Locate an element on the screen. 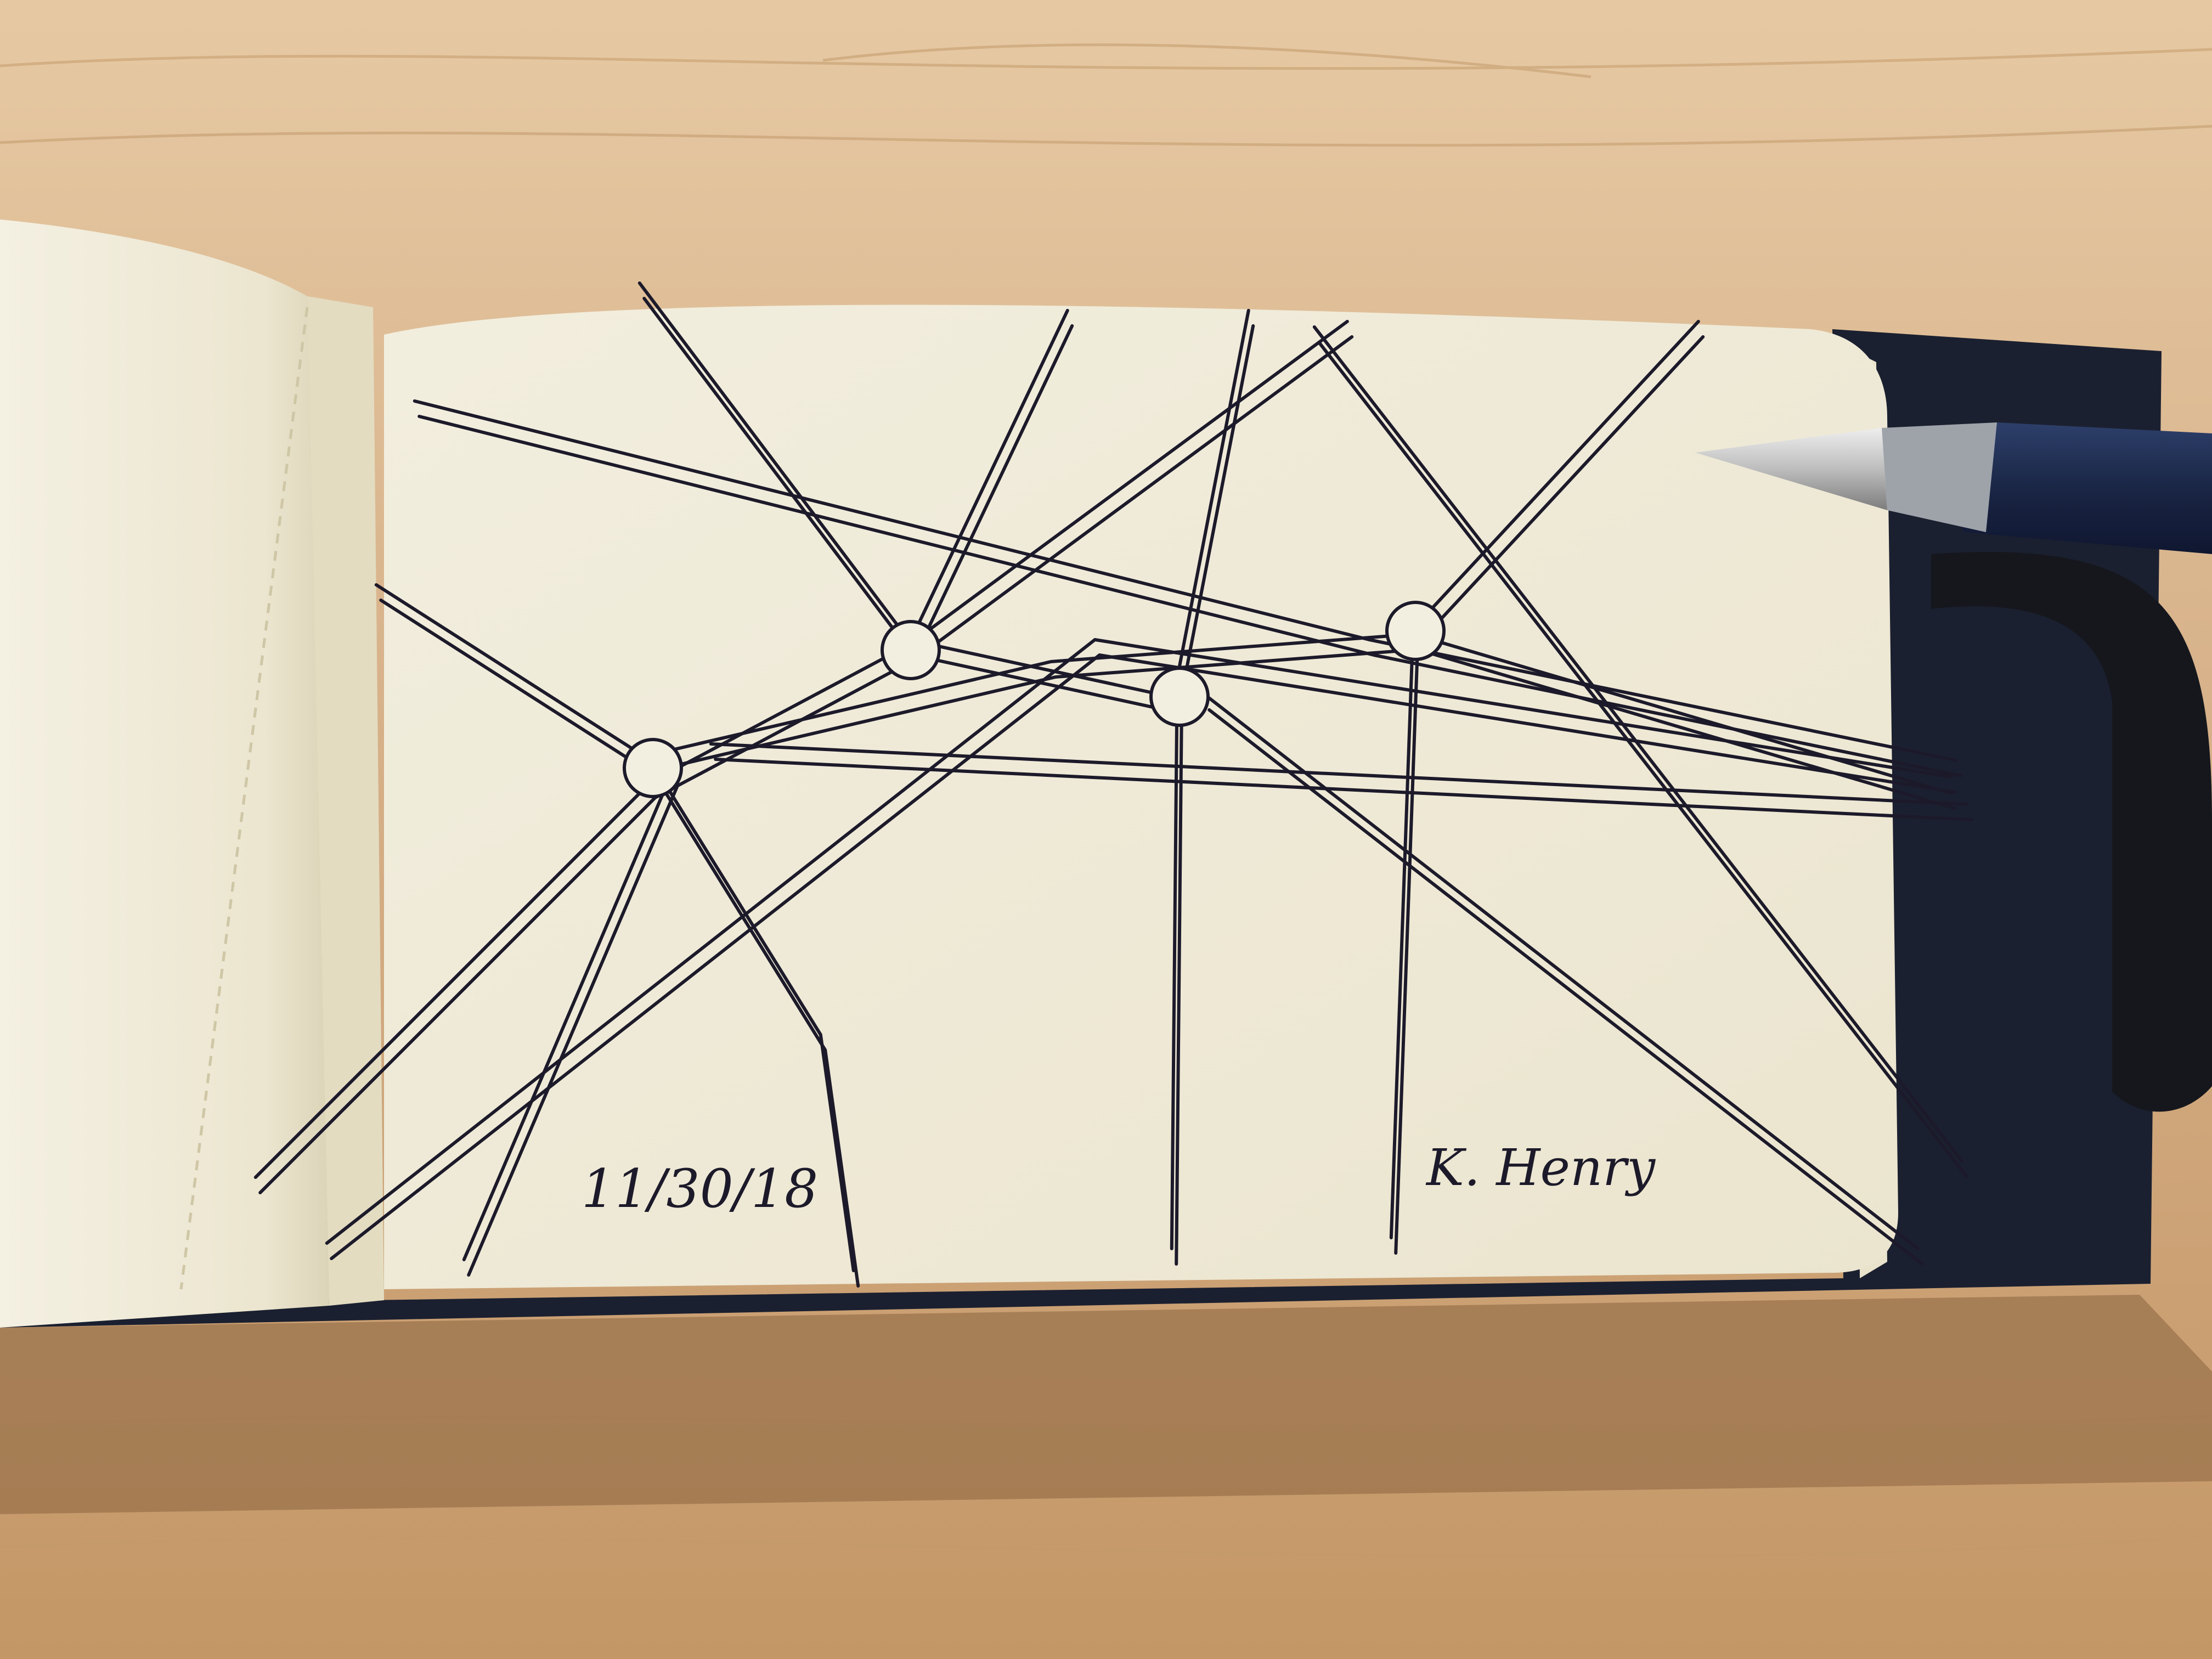 Image resolution: width=2212 pixels, height=1659 pixels. artist-signature: K. Henry is located at coordinates (1541, 1167).